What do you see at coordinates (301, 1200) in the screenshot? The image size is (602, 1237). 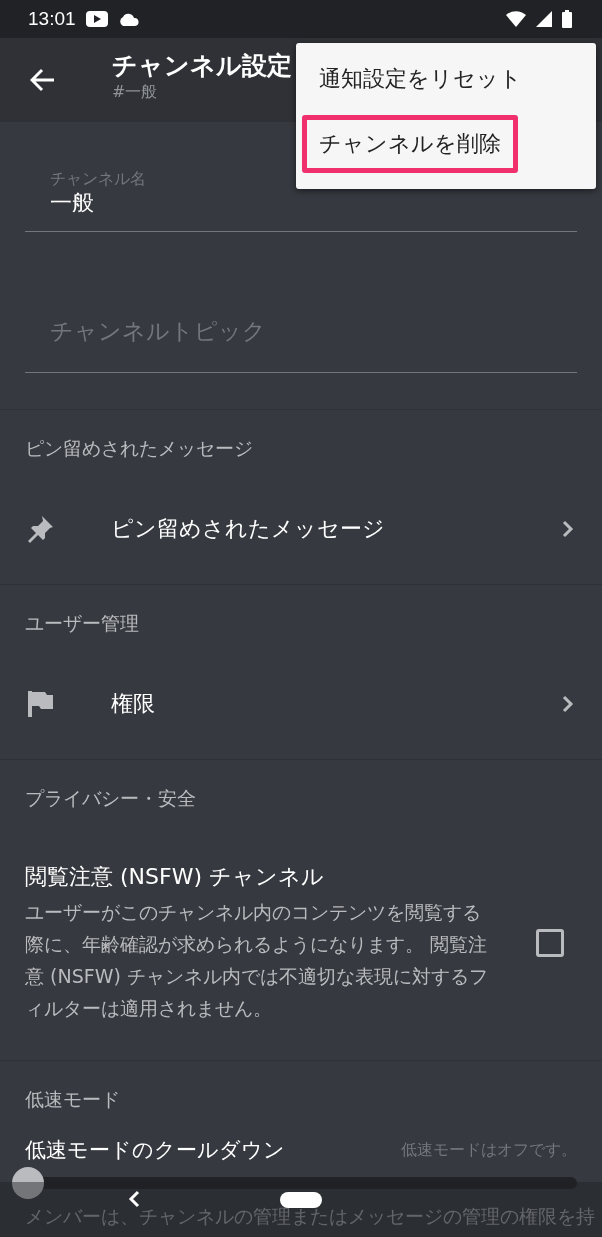 I see `home-pill` at bounding box center [301, 1200].